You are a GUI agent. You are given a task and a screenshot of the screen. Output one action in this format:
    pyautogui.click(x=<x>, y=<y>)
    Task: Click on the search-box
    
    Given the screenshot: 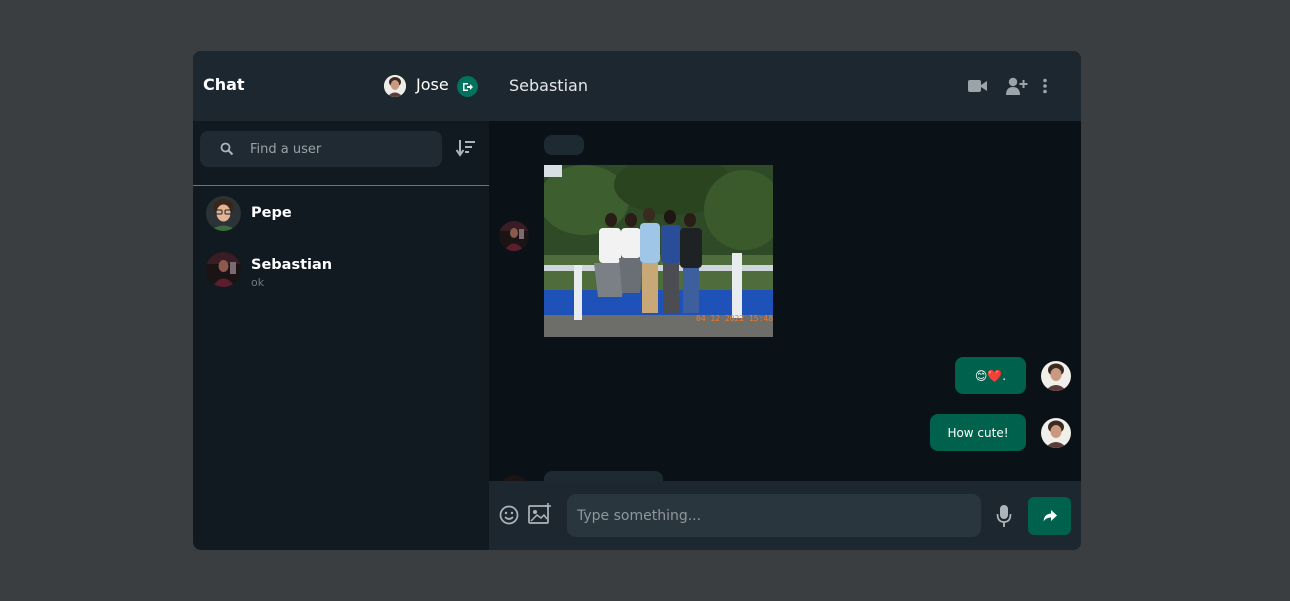 What is the action you would take?
    pyautogui.click(x=321, y=149)
    